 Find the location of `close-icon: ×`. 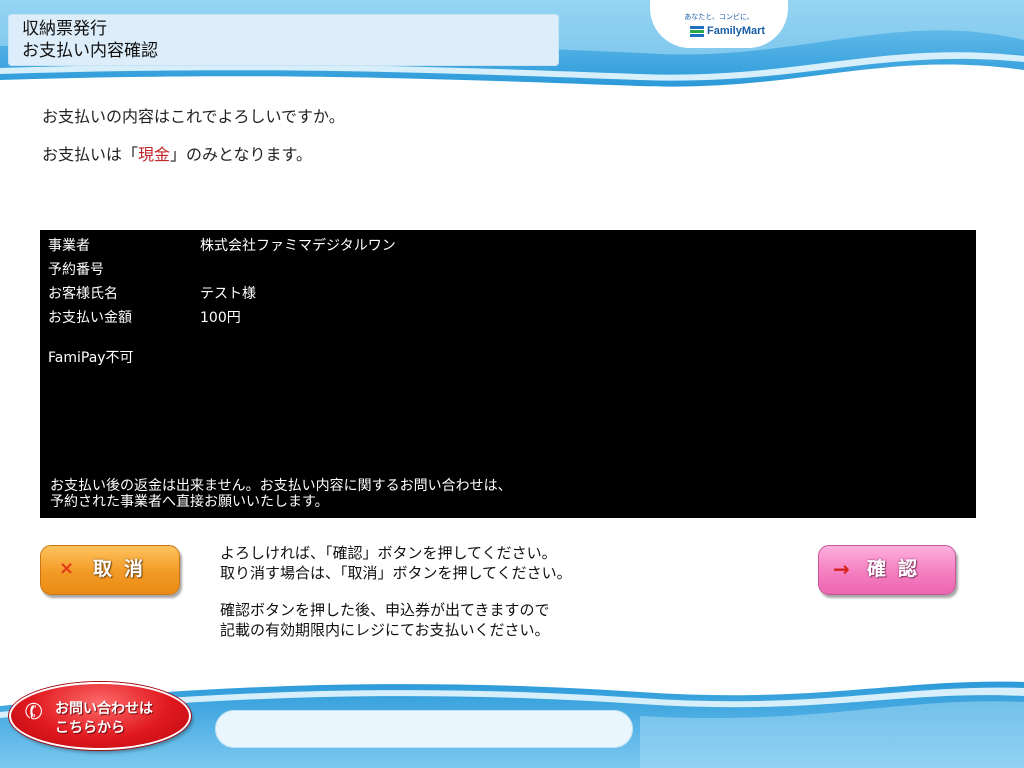

close-icon: × is located at coordinates (67, 568).